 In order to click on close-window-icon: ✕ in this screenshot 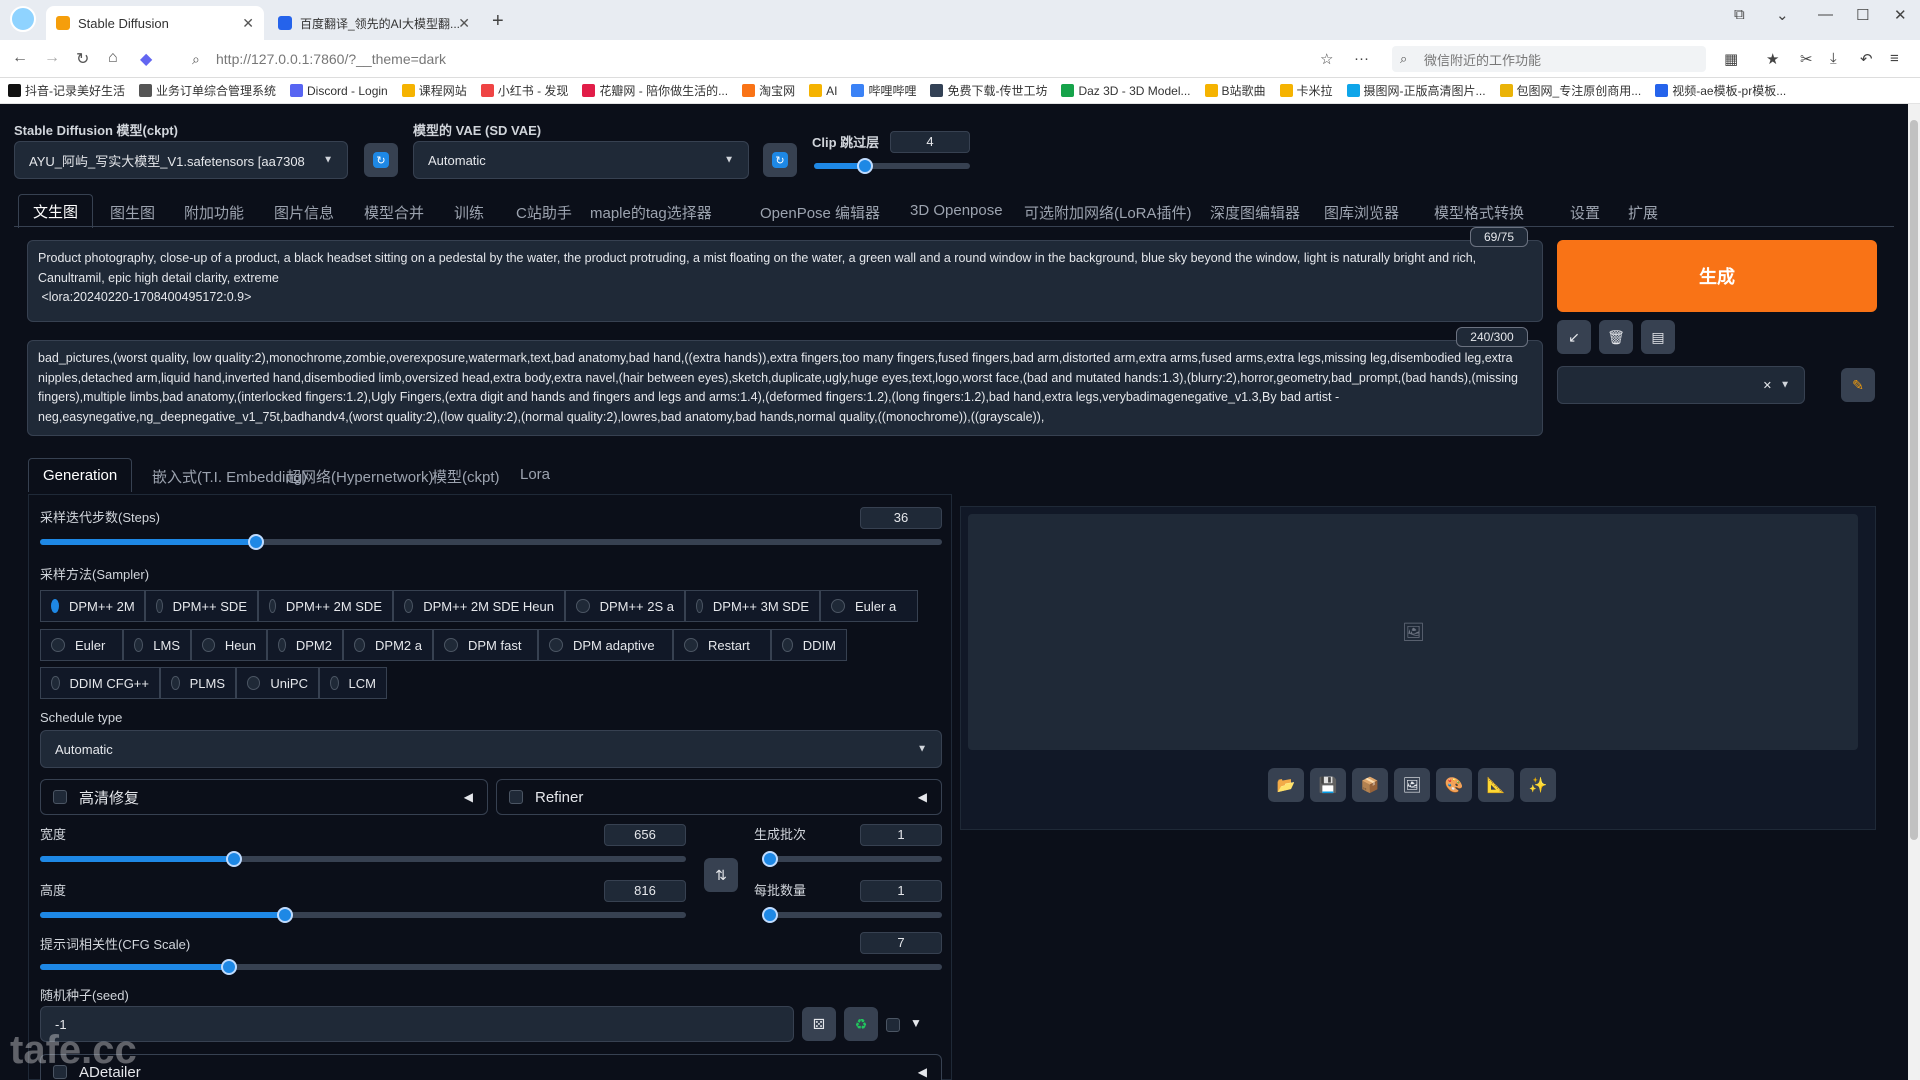, I will do `click(1900, 15)`.